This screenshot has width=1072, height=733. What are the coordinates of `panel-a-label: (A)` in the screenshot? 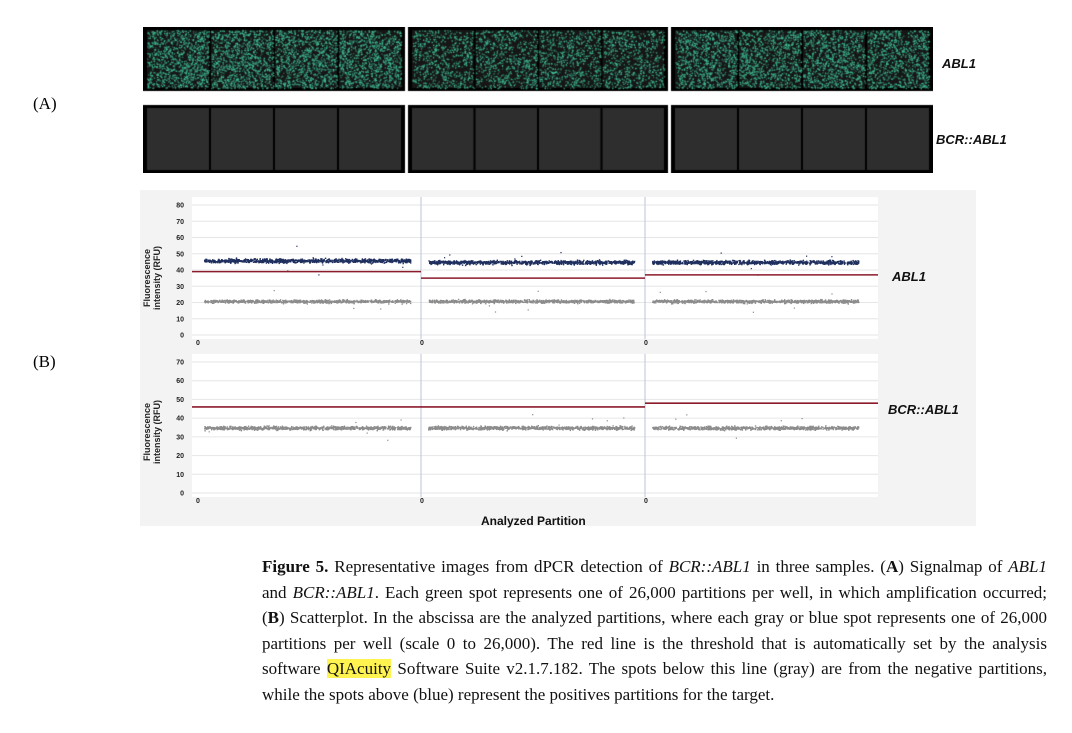 It's located at (45, 103).